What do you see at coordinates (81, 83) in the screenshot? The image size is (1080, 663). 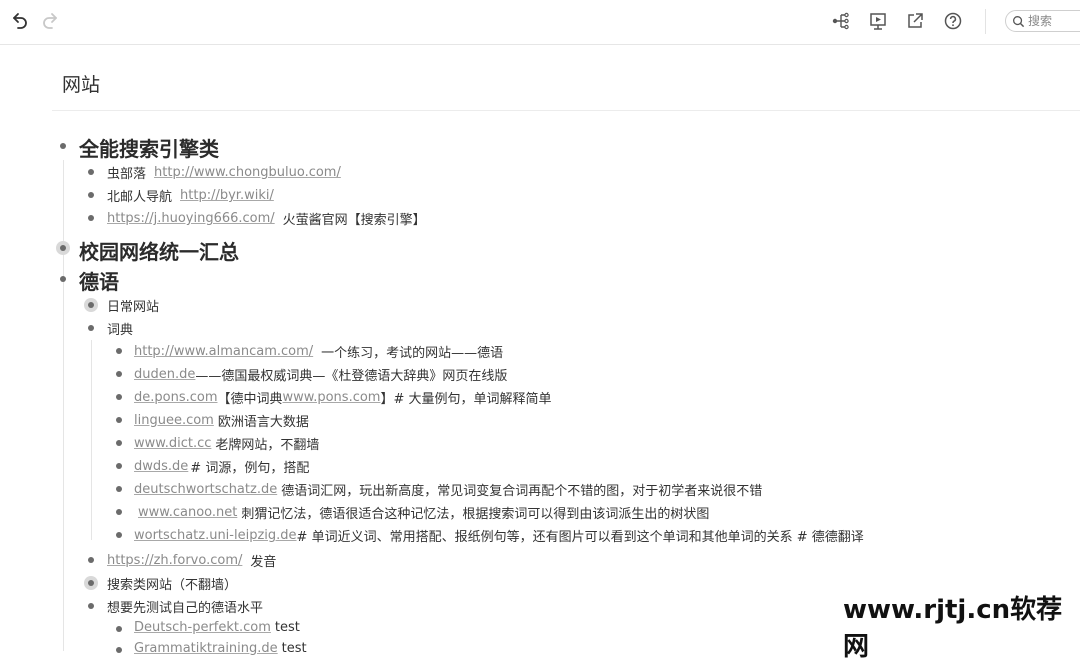 I see `page-title: 网站` at bounding box center [81, 83].